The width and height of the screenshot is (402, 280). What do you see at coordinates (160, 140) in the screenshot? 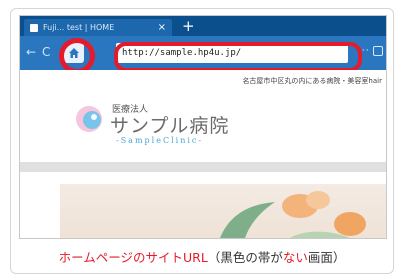
I see `clinic-name-en: -SampleClinic-` at bounding box center [160, 140].